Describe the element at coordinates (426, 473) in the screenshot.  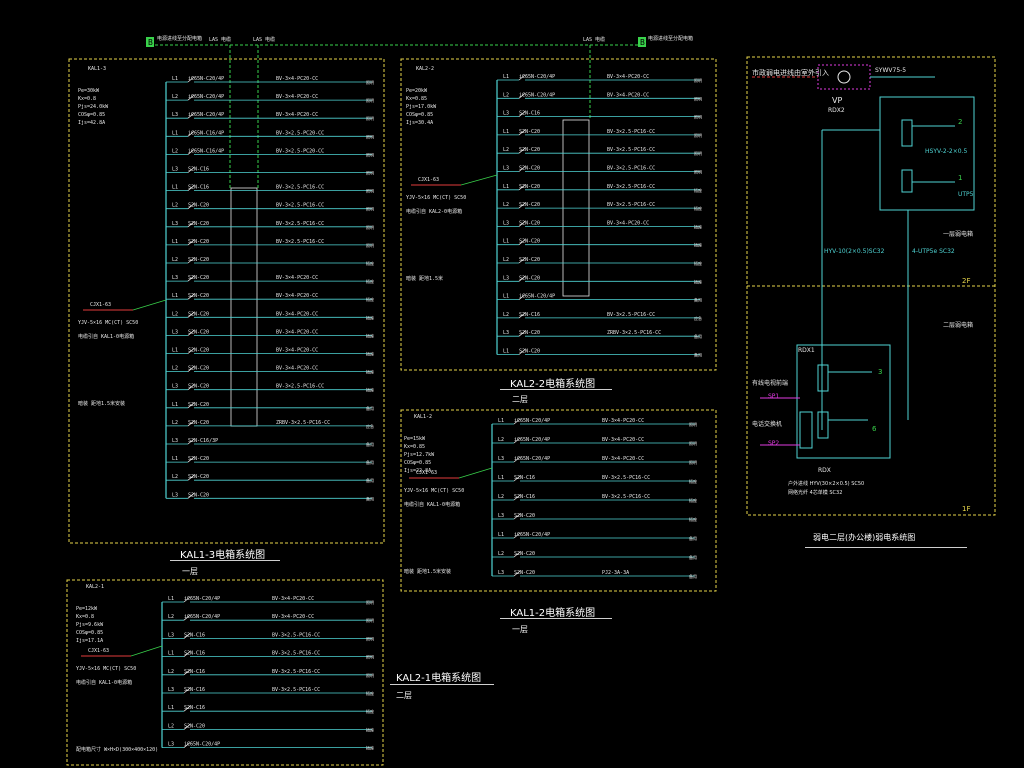
I see `kal12-incoming: CJX1-63` at that location.